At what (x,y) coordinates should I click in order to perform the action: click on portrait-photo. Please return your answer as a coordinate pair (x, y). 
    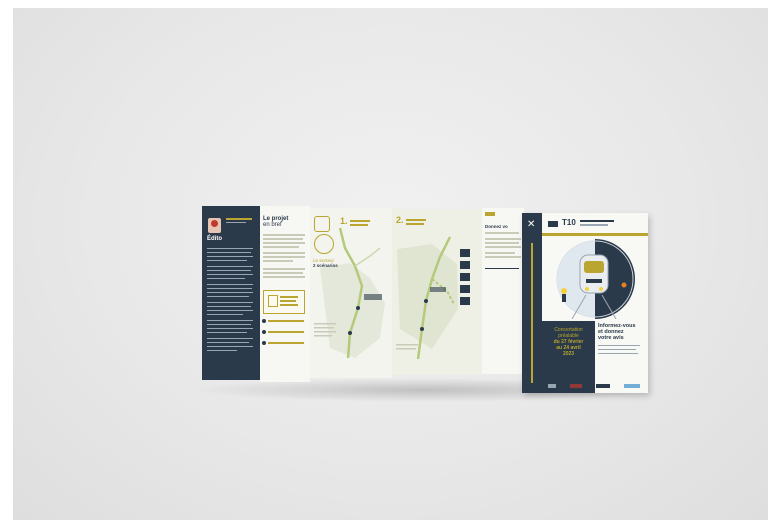
    Looking at the image, I should click on (214, 225).